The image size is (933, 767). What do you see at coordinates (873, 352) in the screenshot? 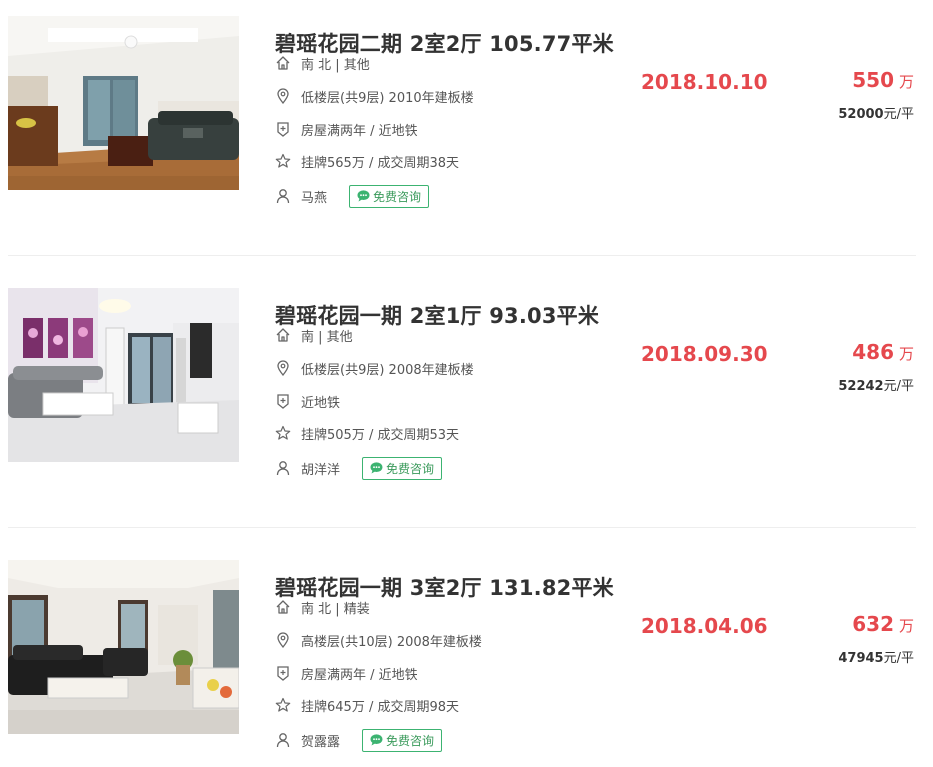
I see `total-price-value: 486` at bounding box center [873, 352].